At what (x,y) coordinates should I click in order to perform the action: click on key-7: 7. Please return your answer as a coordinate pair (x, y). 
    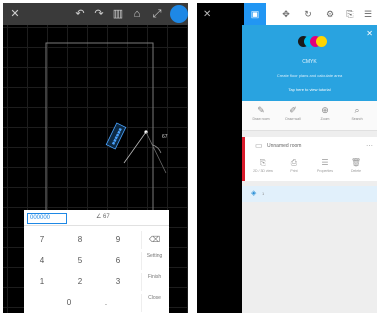
    Looking at the image, I should click on (42, 240).